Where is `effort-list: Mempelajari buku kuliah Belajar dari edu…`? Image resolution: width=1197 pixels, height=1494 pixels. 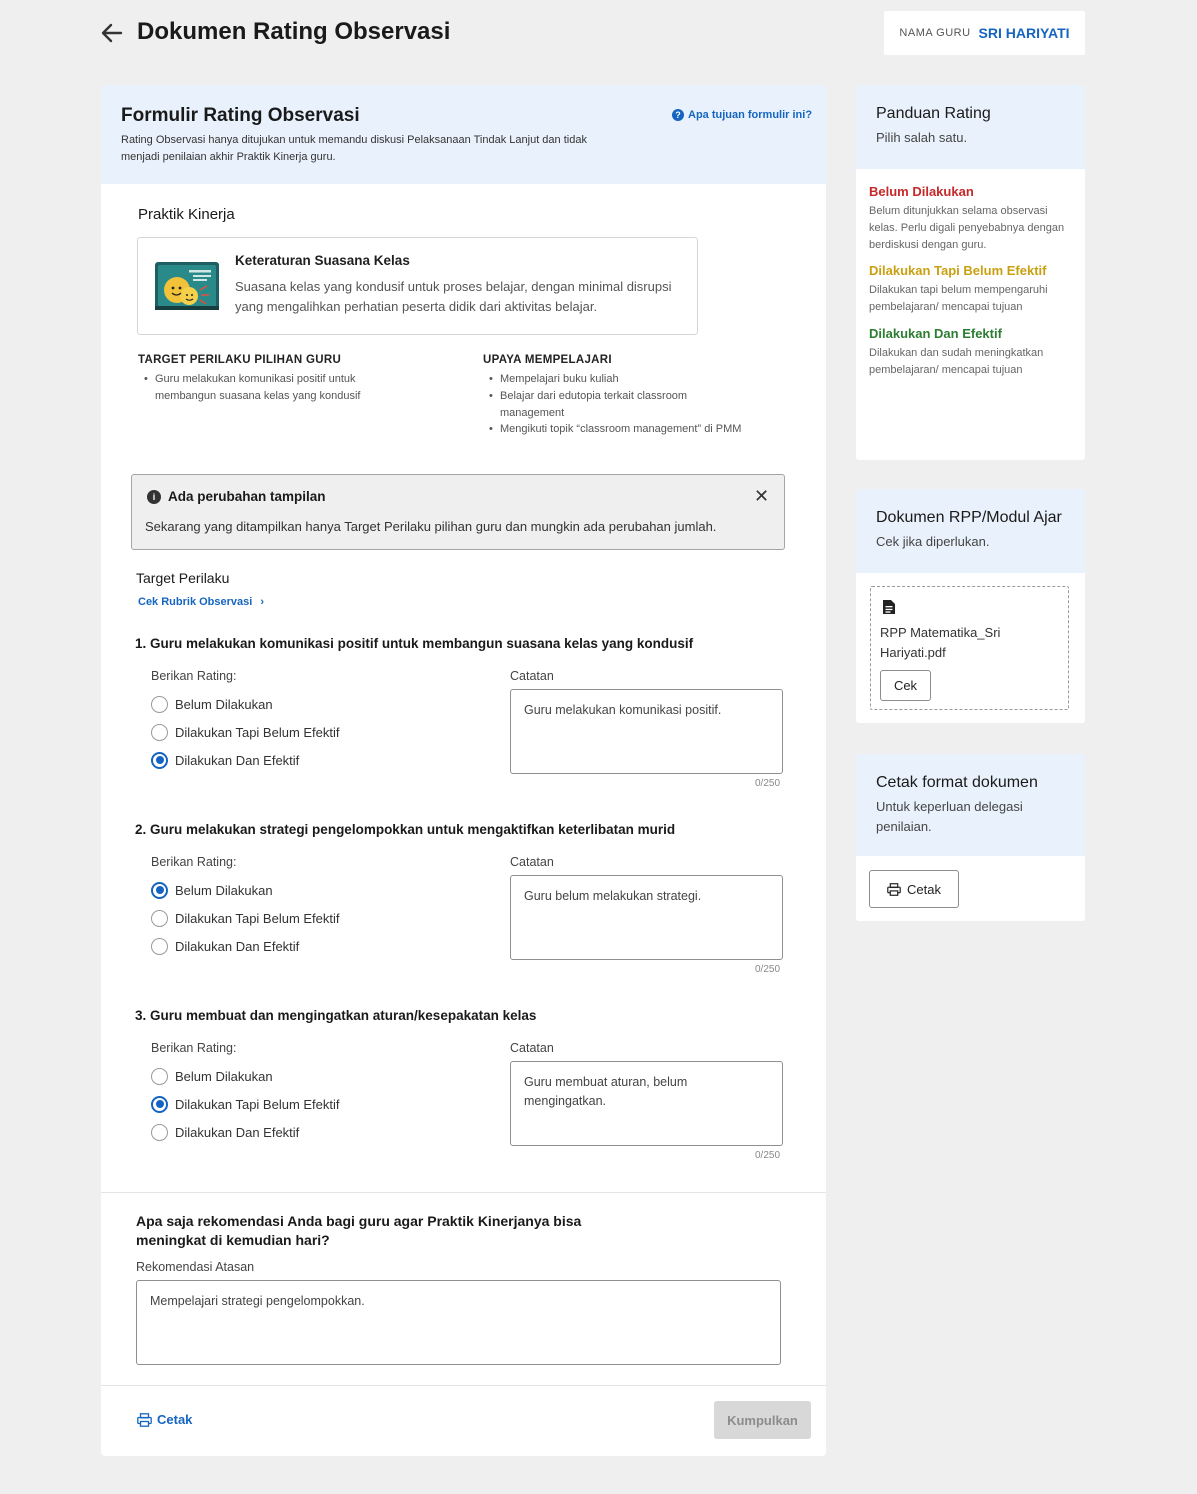 effort-list: Mempelajari buku kuliah Belajar dari edu… is located at coordinates (615, 404).